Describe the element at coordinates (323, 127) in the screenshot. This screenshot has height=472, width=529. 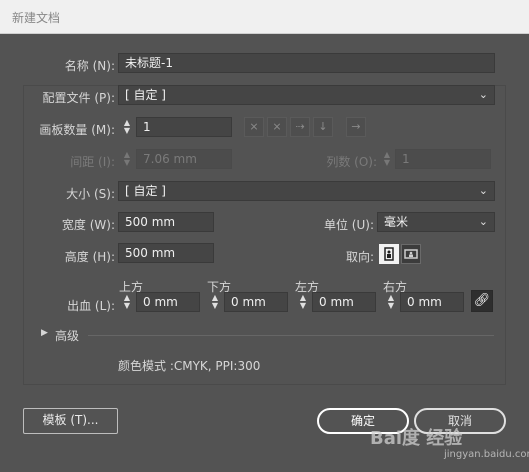
I see `arrange-by-column-icon: ↓` at that location.